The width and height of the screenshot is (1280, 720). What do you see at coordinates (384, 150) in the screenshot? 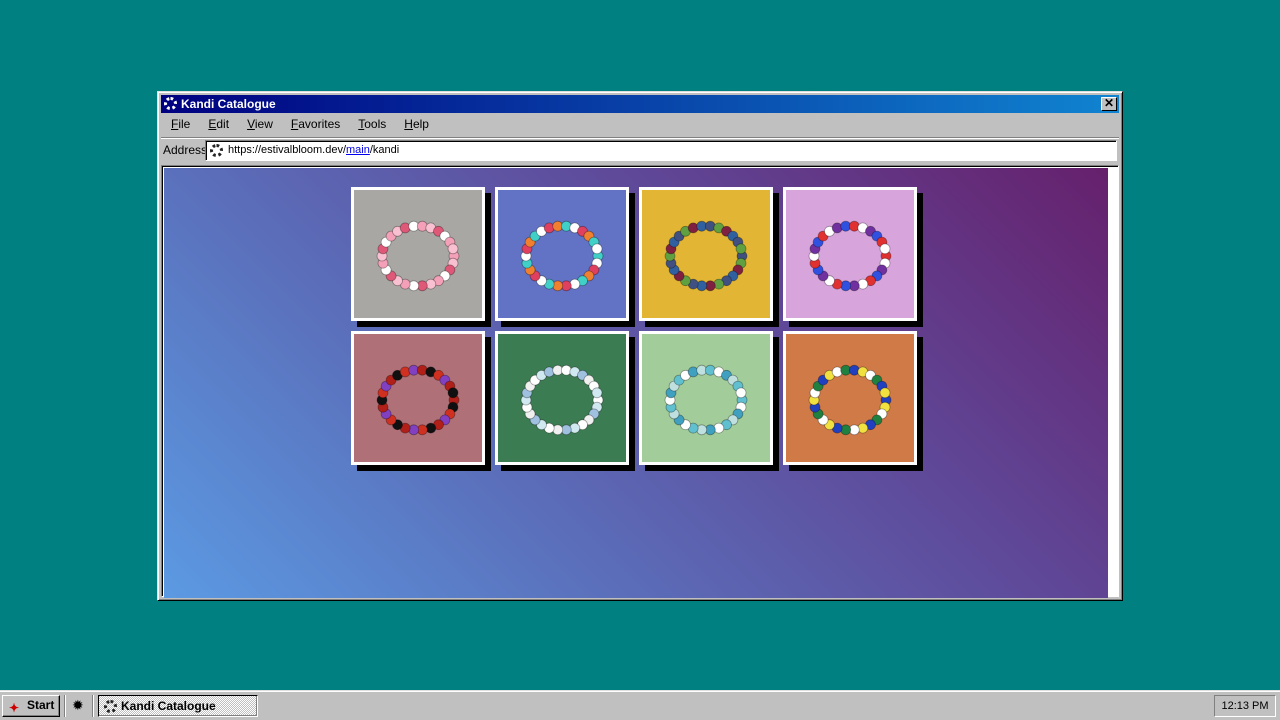
I see `url-suffix: /kandi` at bounding box center [384, 150].